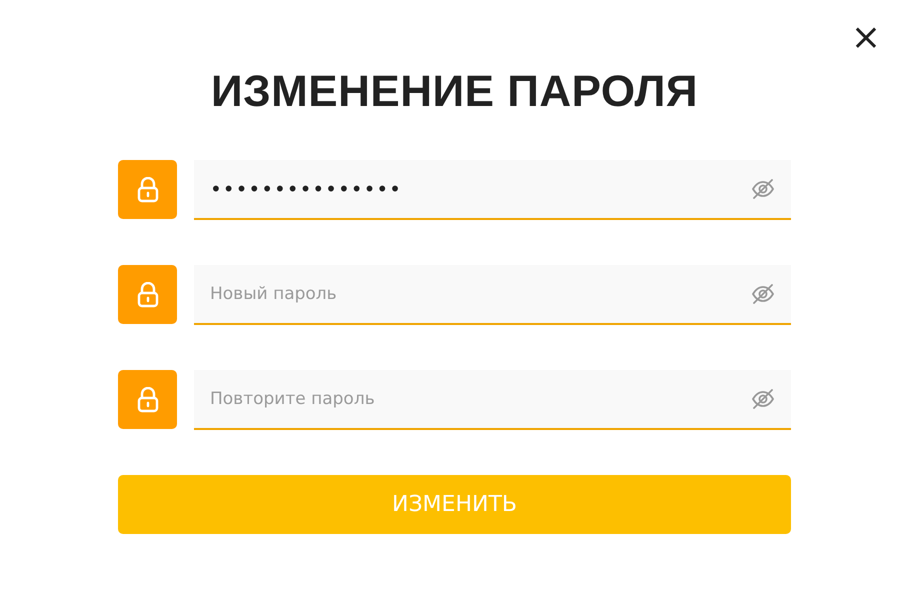  Describe the element at coordinates (492, 190) in the screenshot. I see `password-field: •••••••••••••••` at that location.